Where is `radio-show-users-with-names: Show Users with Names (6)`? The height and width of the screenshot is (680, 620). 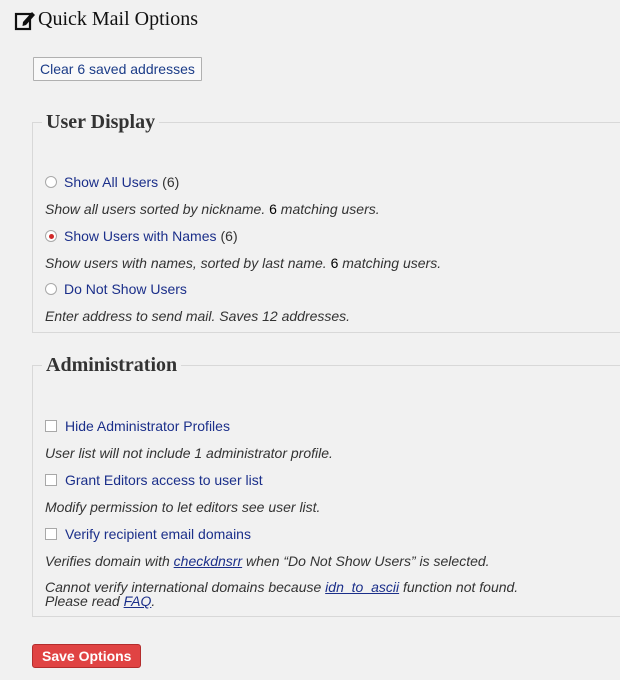 radio-show-users-with-names: Show Users with Names (6) is located at coordinates (141, 236).